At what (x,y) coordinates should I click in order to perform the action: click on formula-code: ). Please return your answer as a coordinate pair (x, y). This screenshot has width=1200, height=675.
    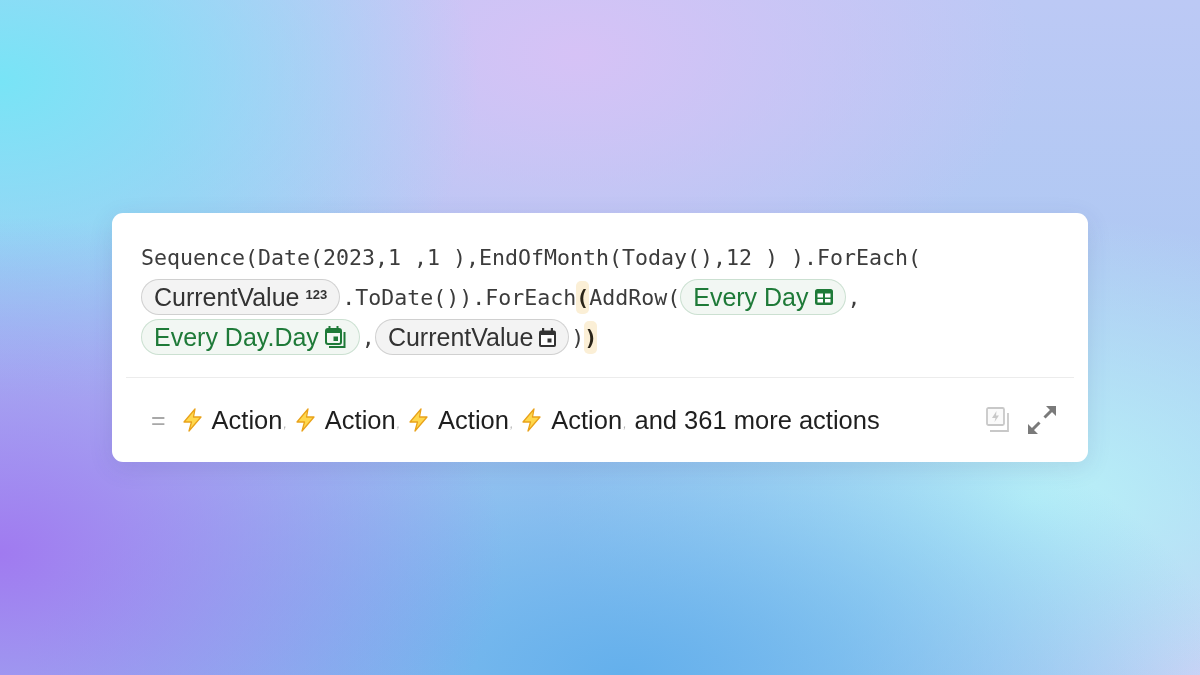
    Looking at the image, I should click on (578, 337).